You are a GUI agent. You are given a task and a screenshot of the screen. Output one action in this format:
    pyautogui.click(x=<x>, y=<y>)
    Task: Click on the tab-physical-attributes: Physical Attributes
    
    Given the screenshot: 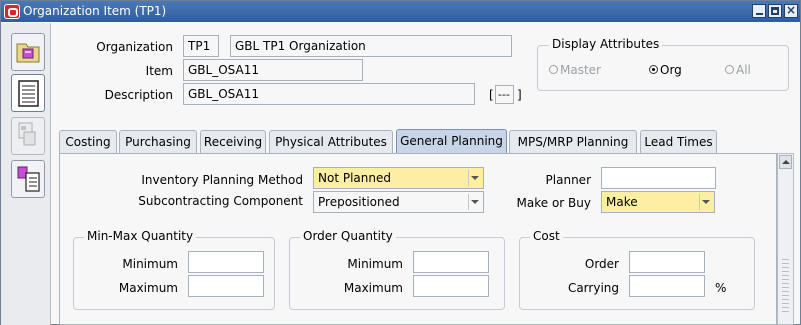 What is the action you would take?
    pyautogui.click(x=331, y=141)
    